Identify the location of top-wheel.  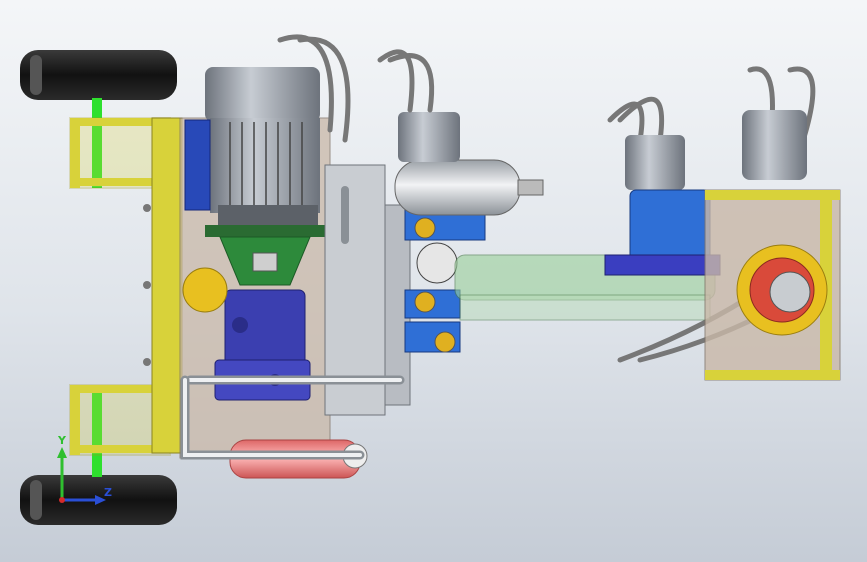
(98, 75).